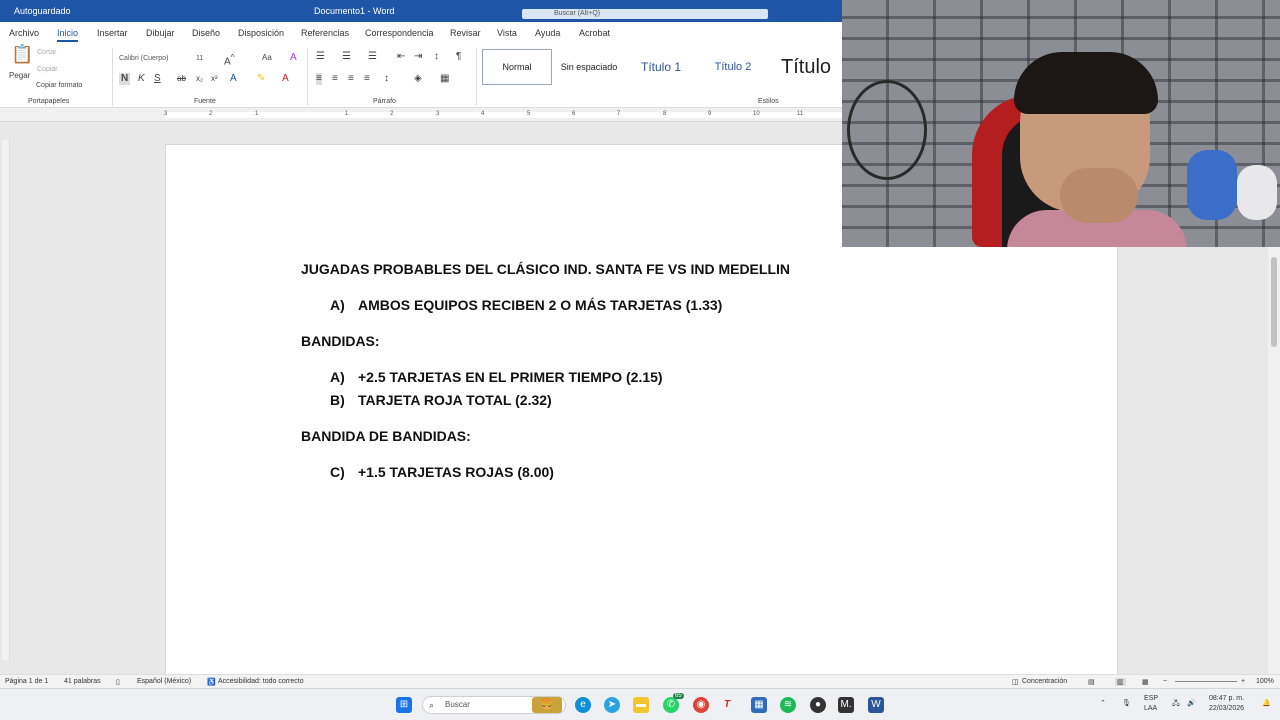 The width and height of the screenshot is (1280, 720). I want to click on line-spacing-icon: ↕, so click(386, 79).